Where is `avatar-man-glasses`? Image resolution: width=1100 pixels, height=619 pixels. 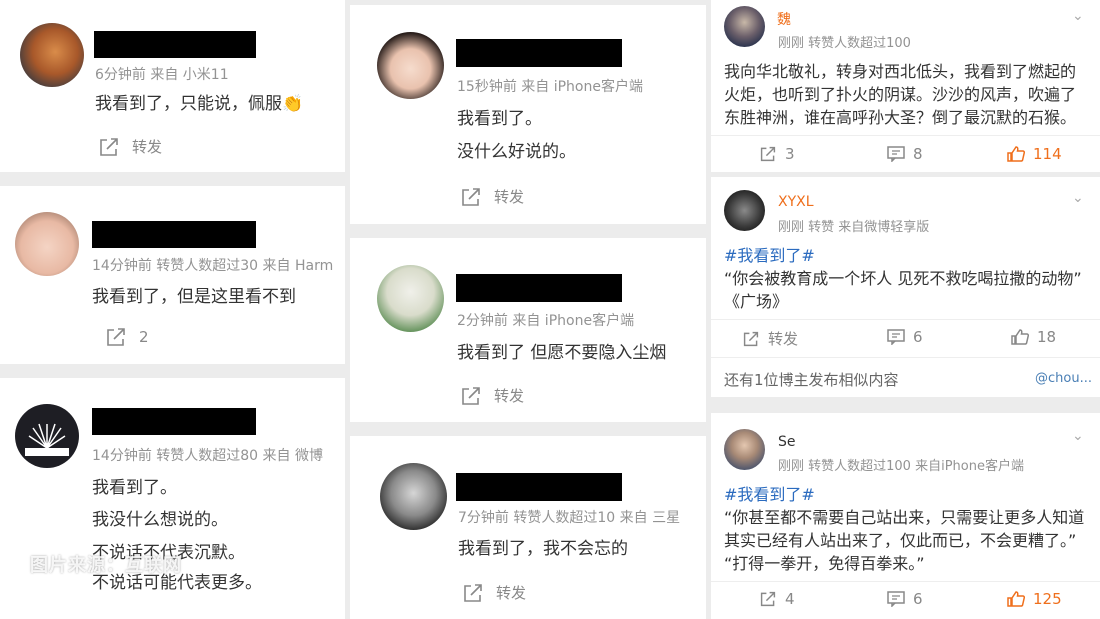 avatar-man-glasses is located at coordinates (744, 26).